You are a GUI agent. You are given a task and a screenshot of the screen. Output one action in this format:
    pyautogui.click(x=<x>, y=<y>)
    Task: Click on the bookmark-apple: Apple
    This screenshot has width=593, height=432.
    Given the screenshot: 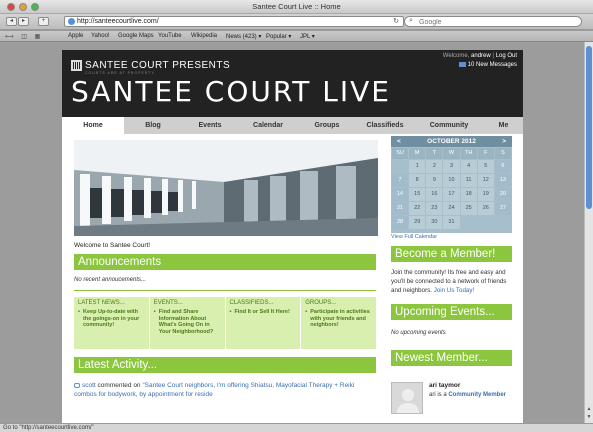 What is the action you would take?
    pyautogui.click(x=75, y=36)
    